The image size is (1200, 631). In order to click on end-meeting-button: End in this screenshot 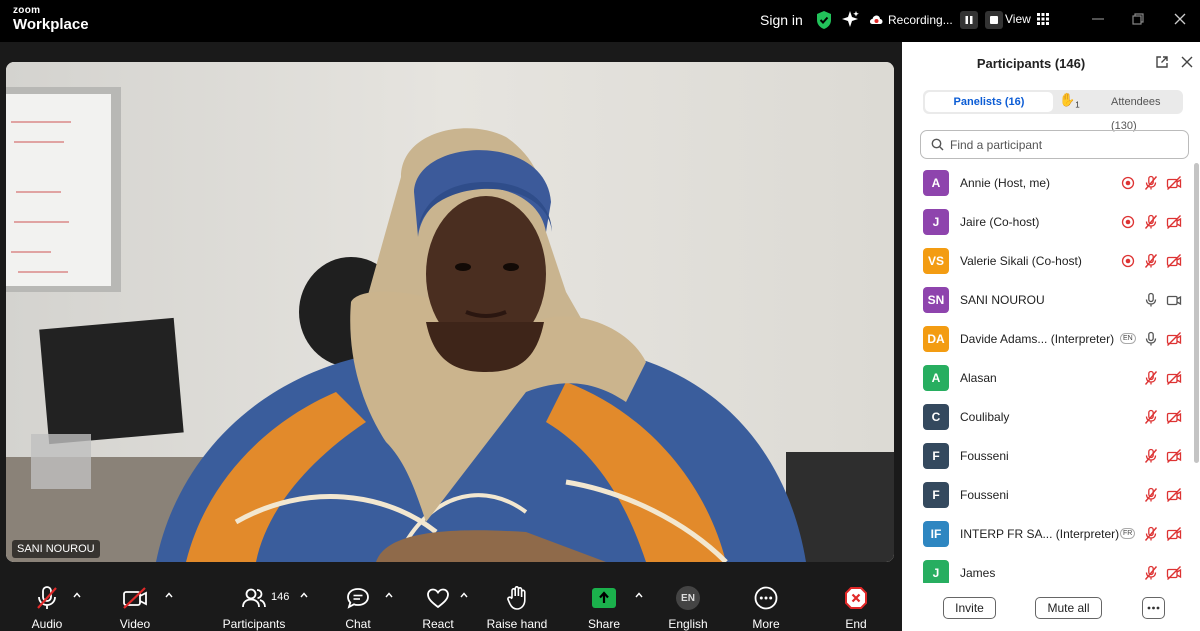, I will do `click(856, 604)`.